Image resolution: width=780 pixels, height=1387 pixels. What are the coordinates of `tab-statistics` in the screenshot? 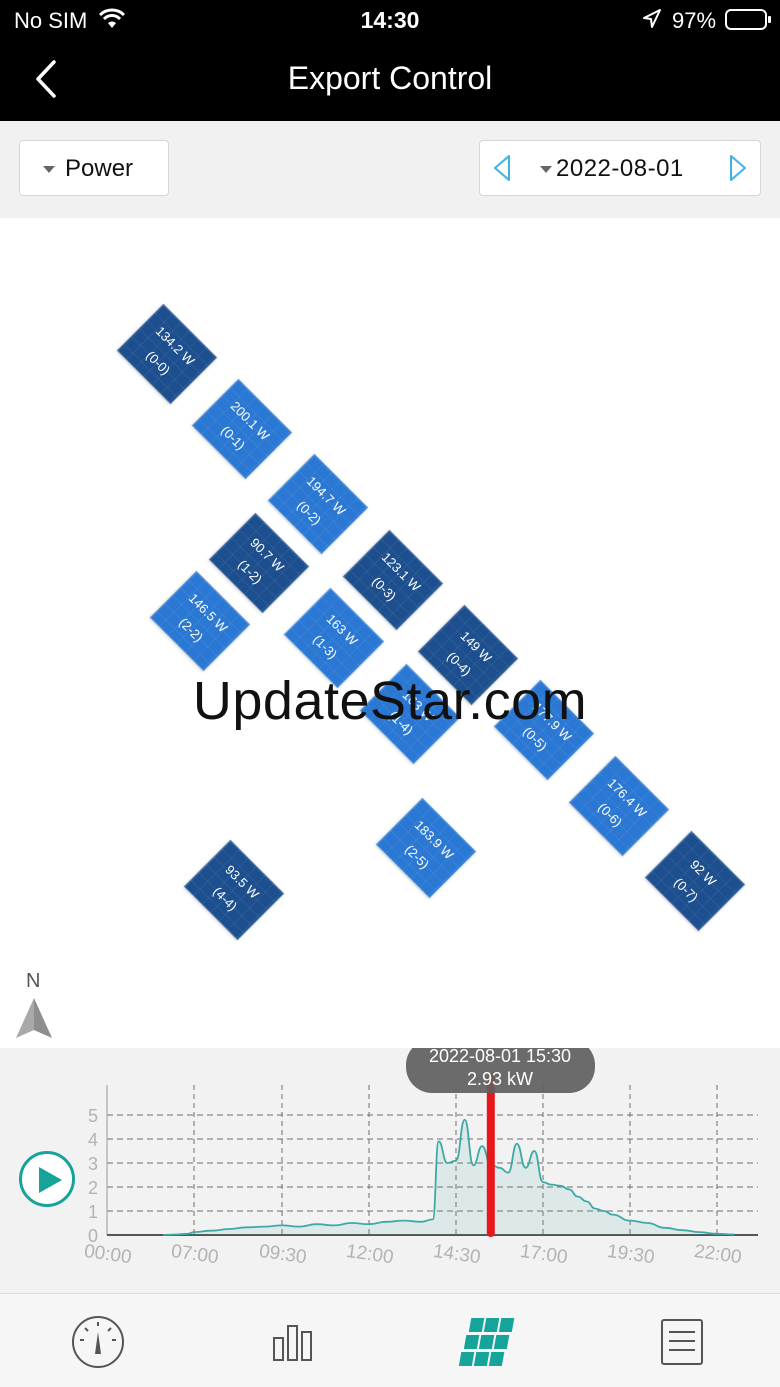 It's located at (293, 1342).